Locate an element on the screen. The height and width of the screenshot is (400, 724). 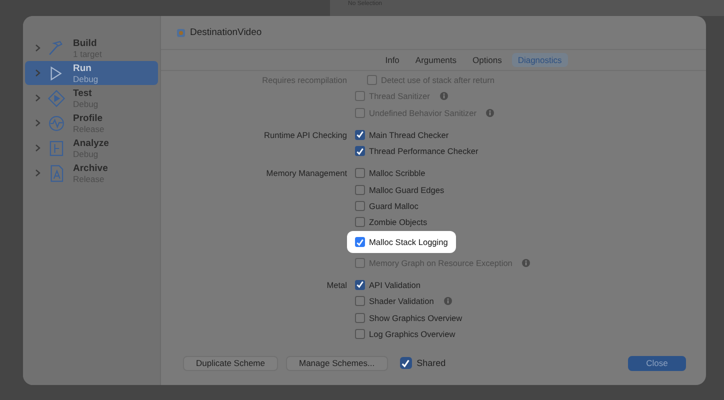
tab: Arguments is located at coordinates (436, 60).